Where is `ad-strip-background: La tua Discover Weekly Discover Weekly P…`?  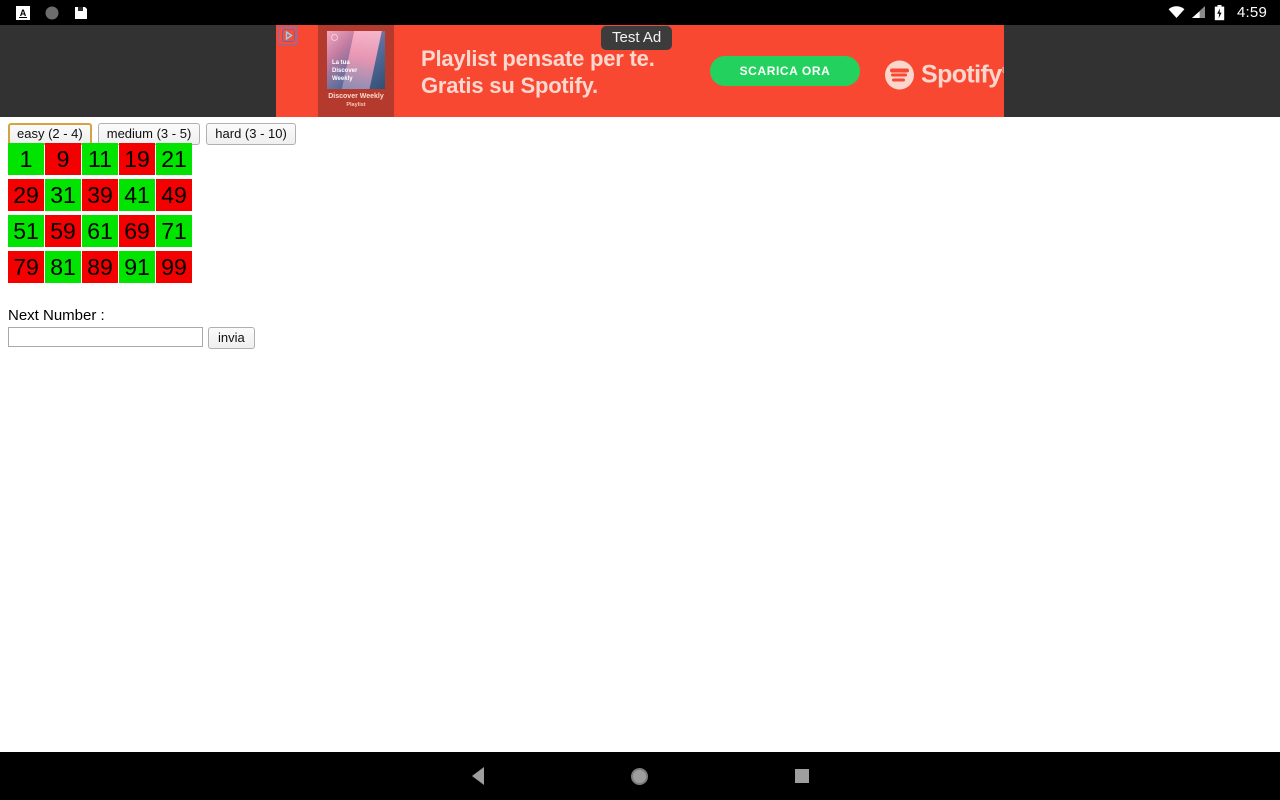 ad-strip-background: La tua Discover Weekly Discover Weekly P… is located at coordinates (640, 71).